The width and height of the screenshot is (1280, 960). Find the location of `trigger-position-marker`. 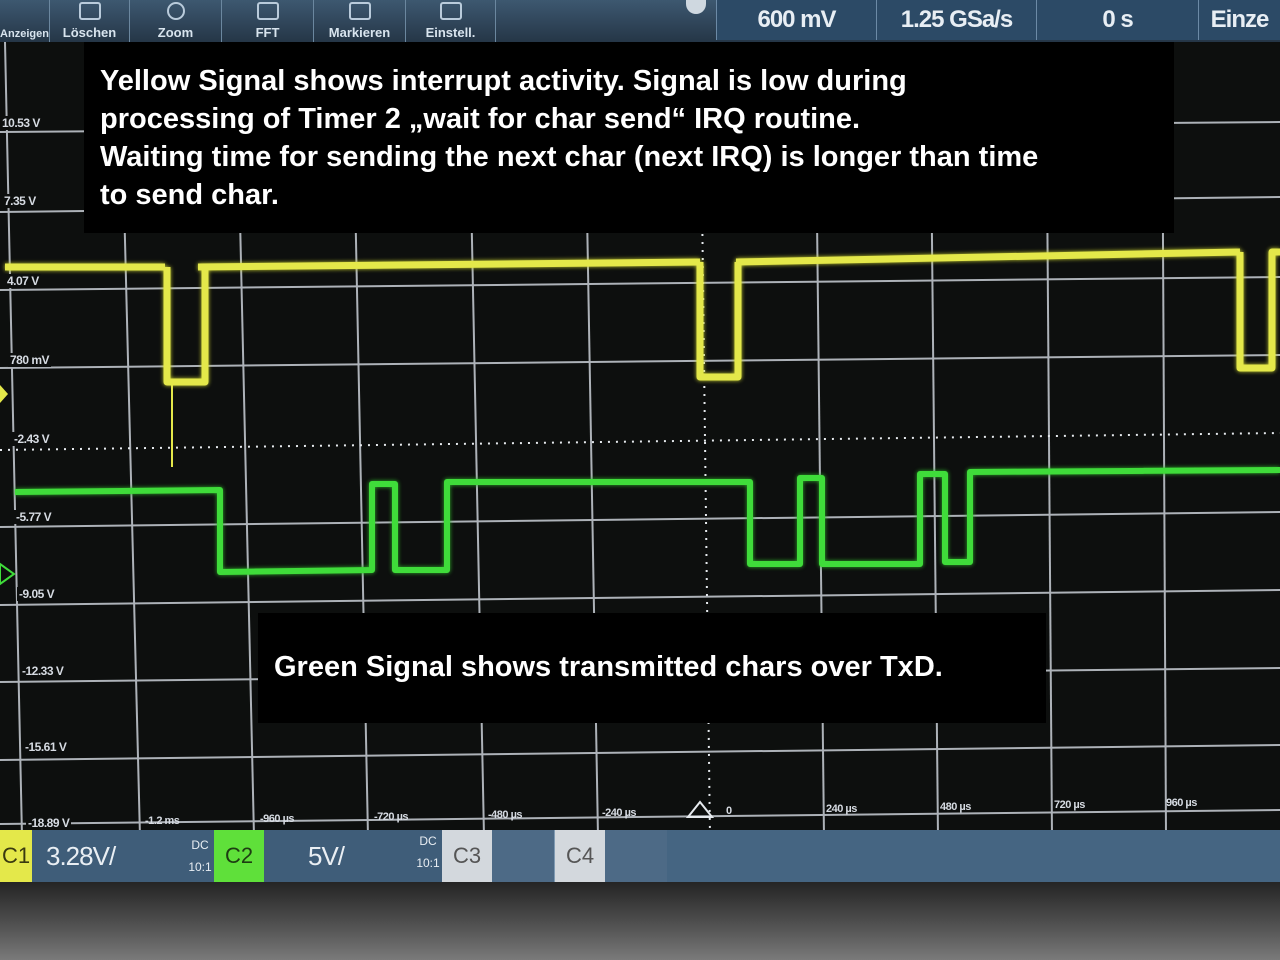

trigger-position-marker is located at coordinates (700, 809).